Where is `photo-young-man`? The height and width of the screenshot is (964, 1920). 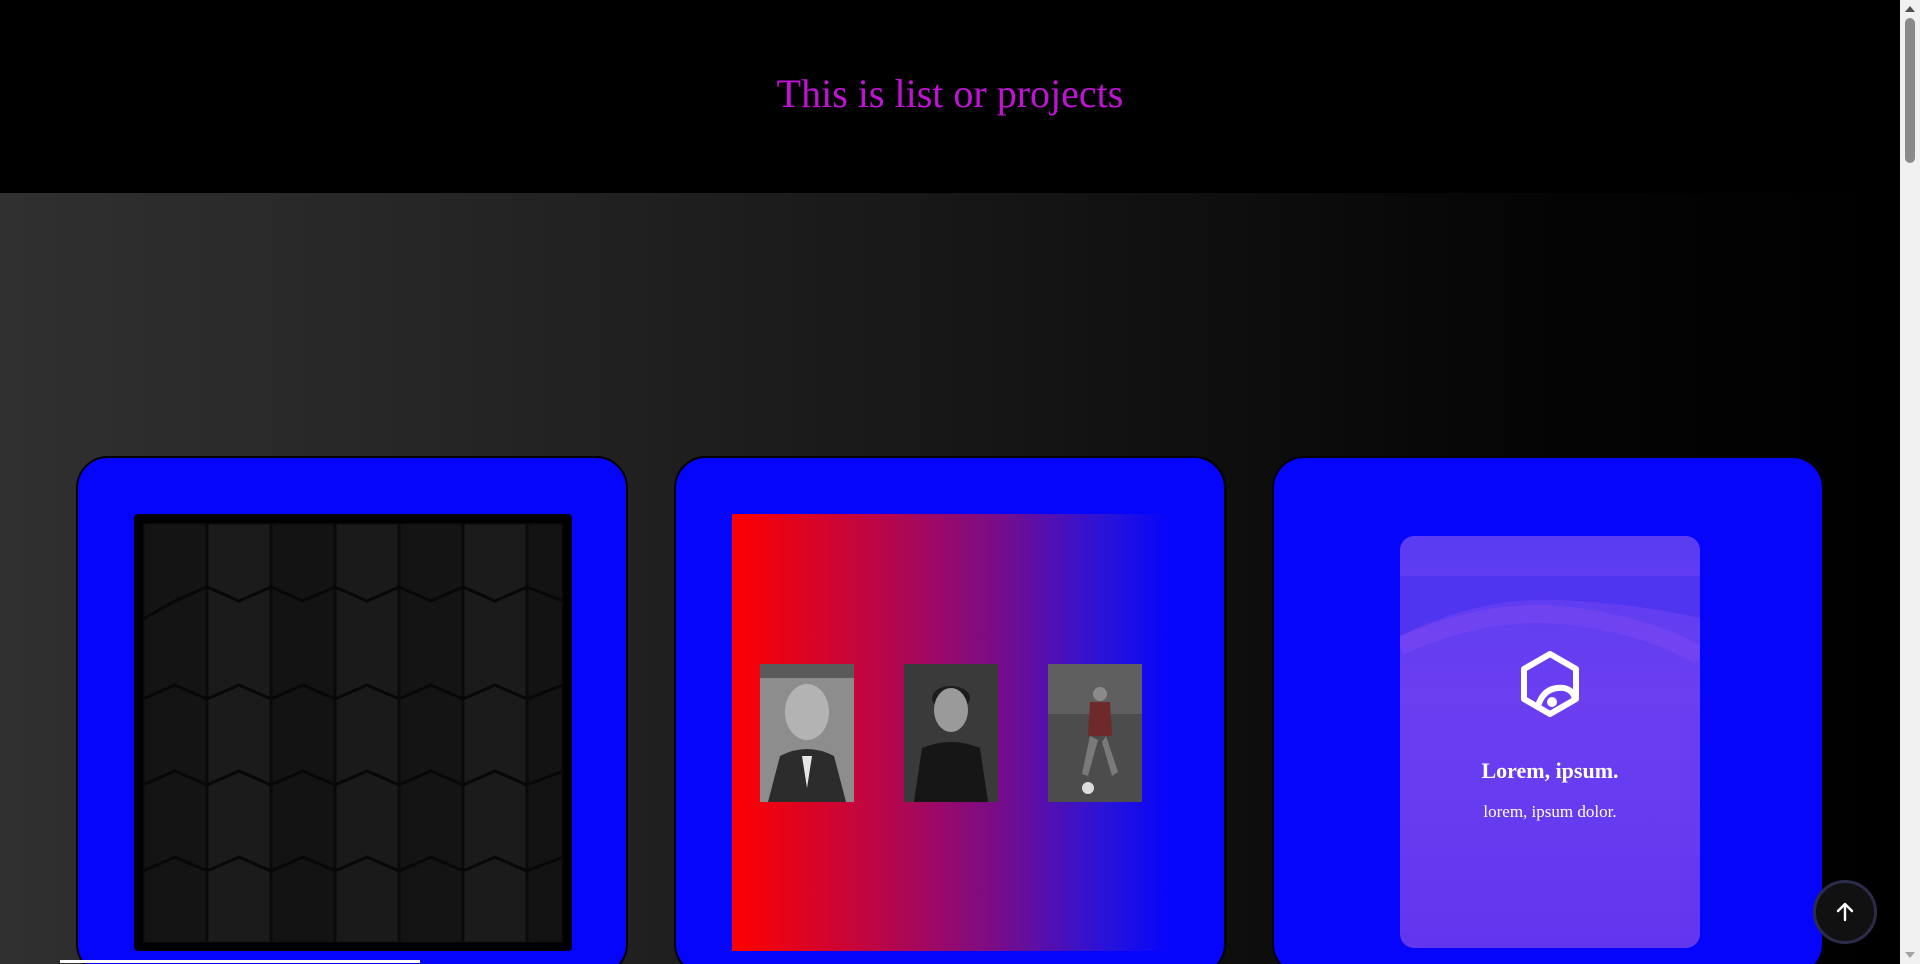
photo-young-man is located at coordinates (951, 733).